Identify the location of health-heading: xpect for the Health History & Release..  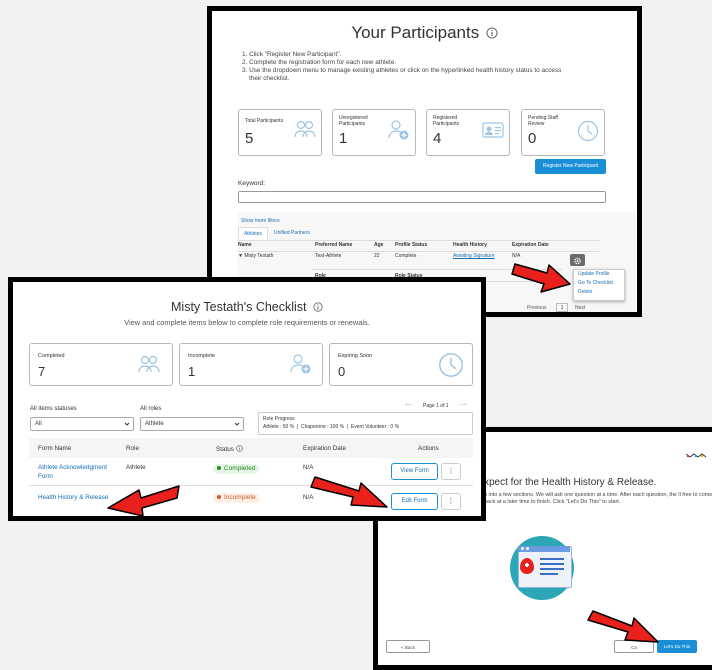
(570, 482).